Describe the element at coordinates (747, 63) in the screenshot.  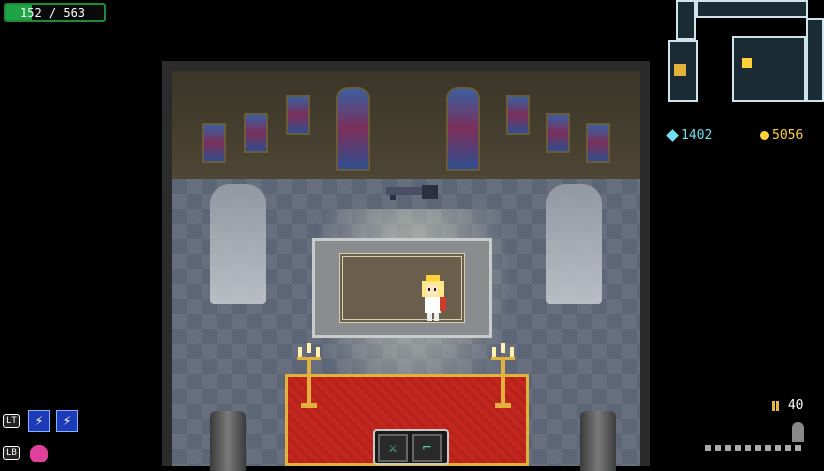
I see `minimap-chest-marker` at that location.